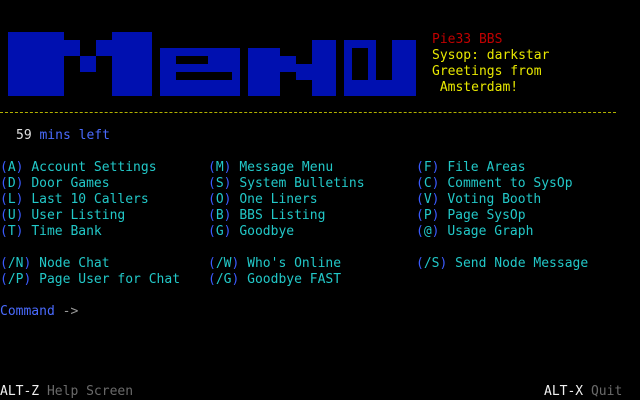 The width and height of the screenshot is (640, 400). Describe the element at coordinates (267, 231) in the screenshot. I see `menu-item-label: Goodbye` at that location.